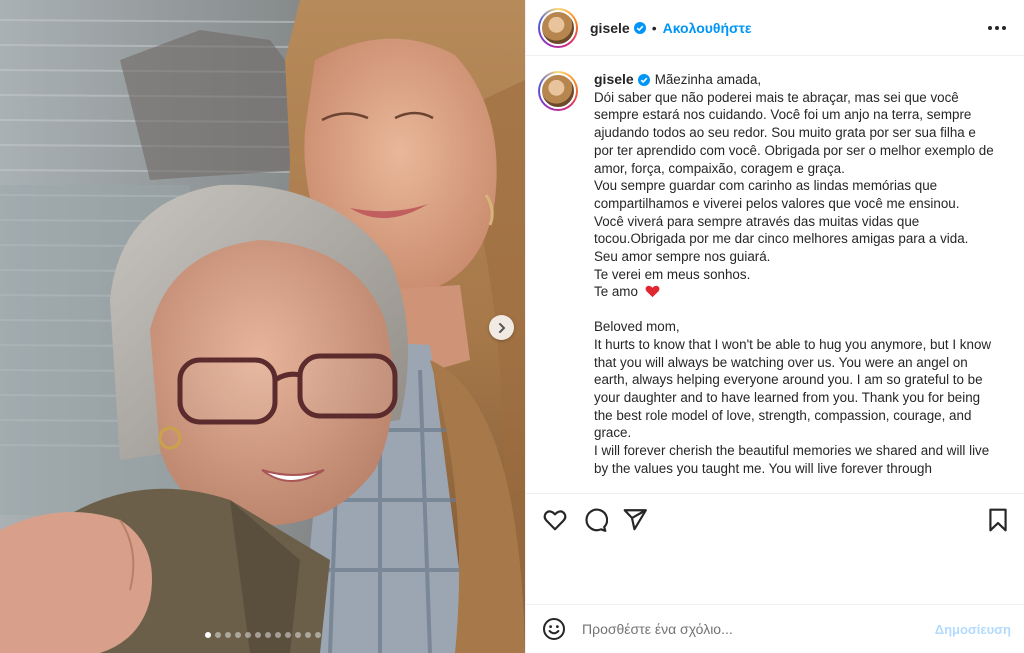  Describe the element at coordinates (775, 28) in the screenshot. I see `post-header: gisele • Ακολουθήστε` at that location.